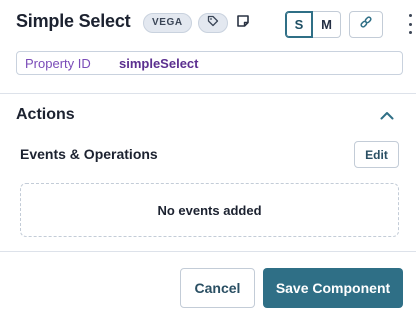 The height and width of the screenshot is (316, 416). I want to click on property-id-field: Property ID simpleSelect, so click(209, 63).